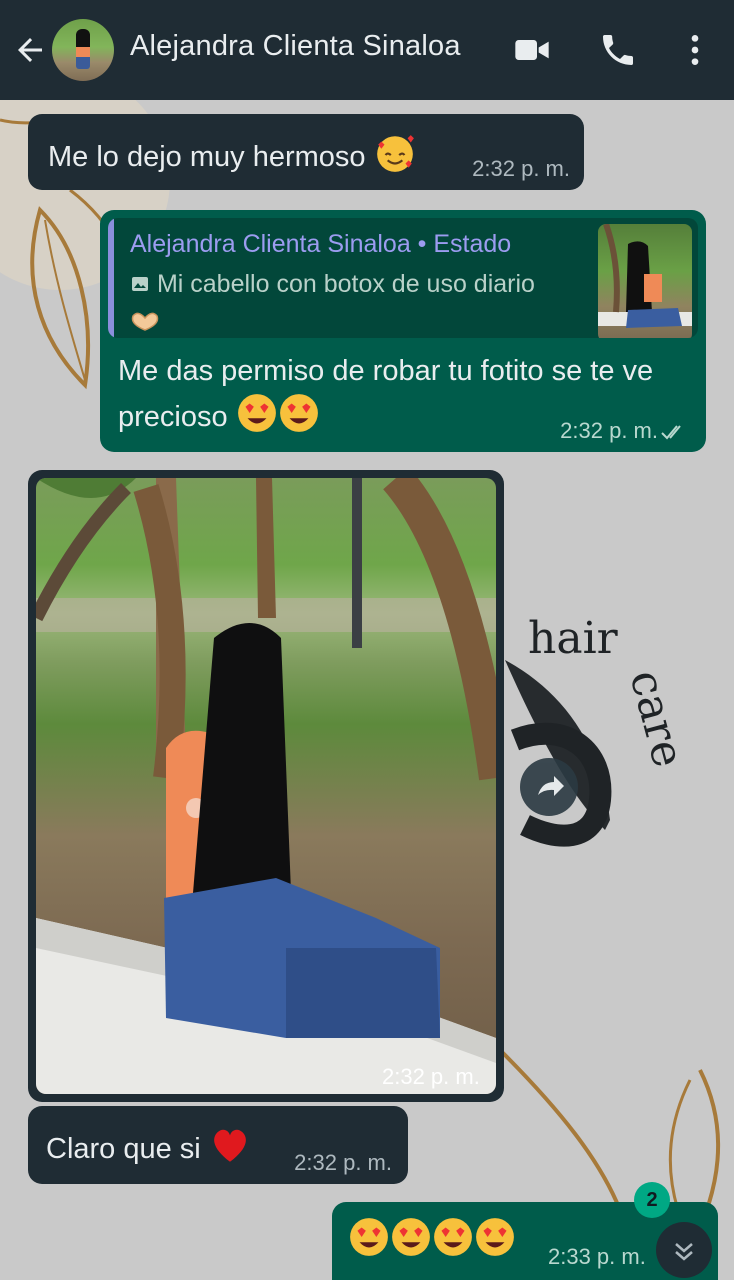 This screenshot has width=734, height=1280. Describe the element at coordinates (140, 284) in the screenshot. I see `image-icon` at that location.